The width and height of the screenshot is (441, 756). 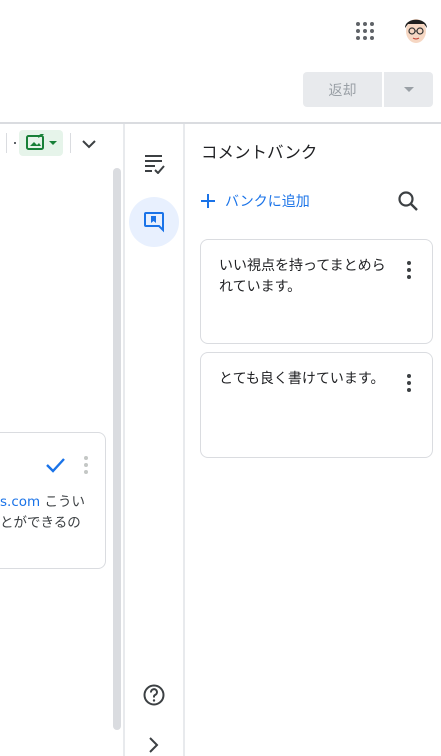 I want to click on insert-image-button, so click(x=41, y=143).